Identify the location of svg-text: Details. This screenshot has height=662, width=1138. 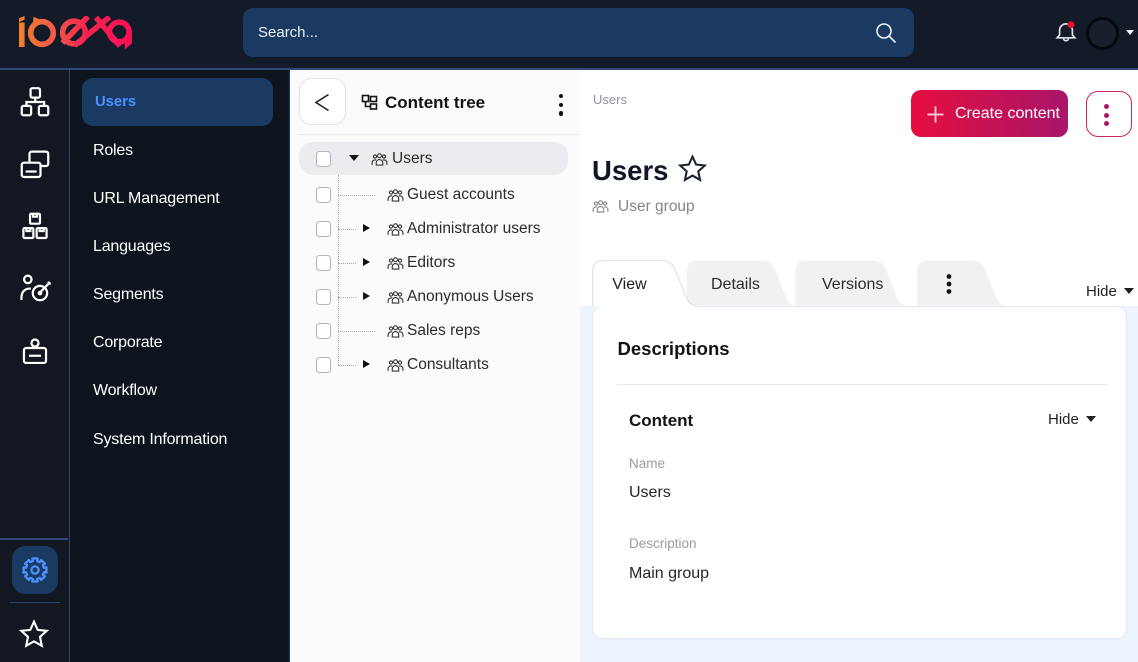
(735, 284).